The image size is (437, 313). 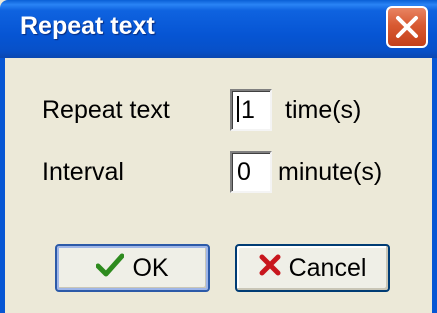 What do you see at coordinates (244, 172) in the screenshot?
I see `interval-value: 0` at bounding box center [244, 172].